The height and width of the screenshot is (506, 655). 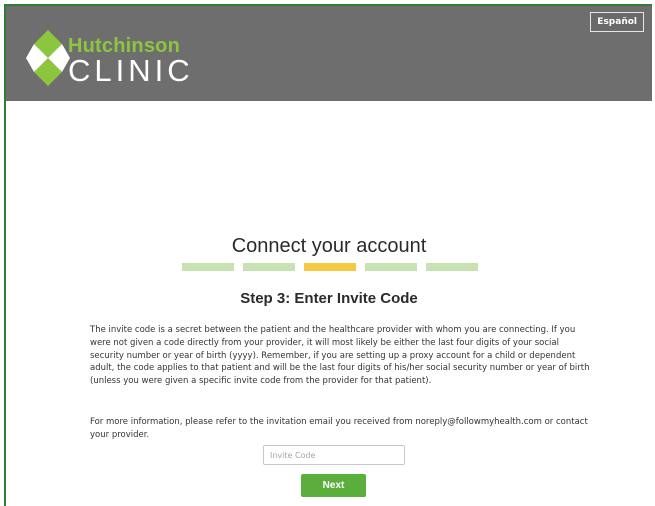 I want to click on language-button: Español, so click(x=617, y=22).